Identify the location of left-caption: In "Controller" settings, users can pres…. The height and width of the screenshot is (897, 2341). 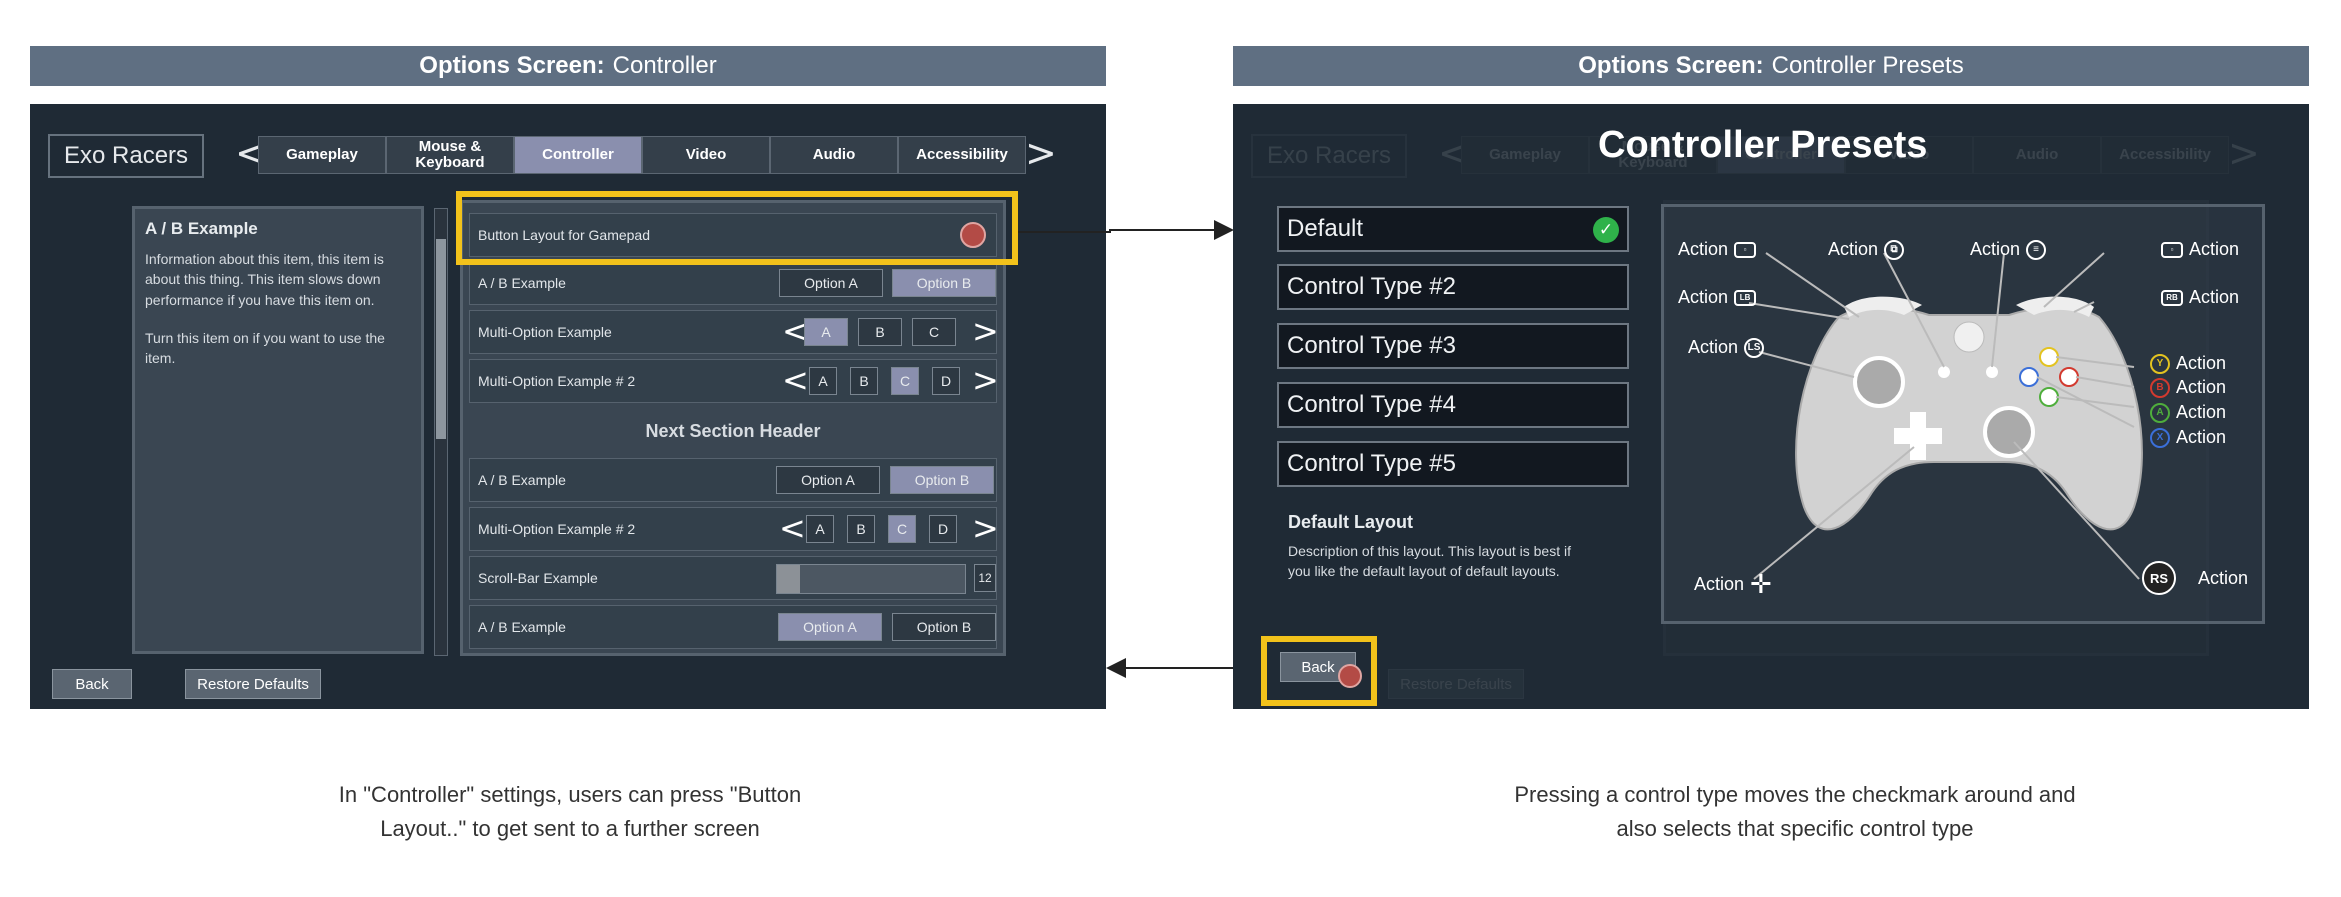
(570, 812).